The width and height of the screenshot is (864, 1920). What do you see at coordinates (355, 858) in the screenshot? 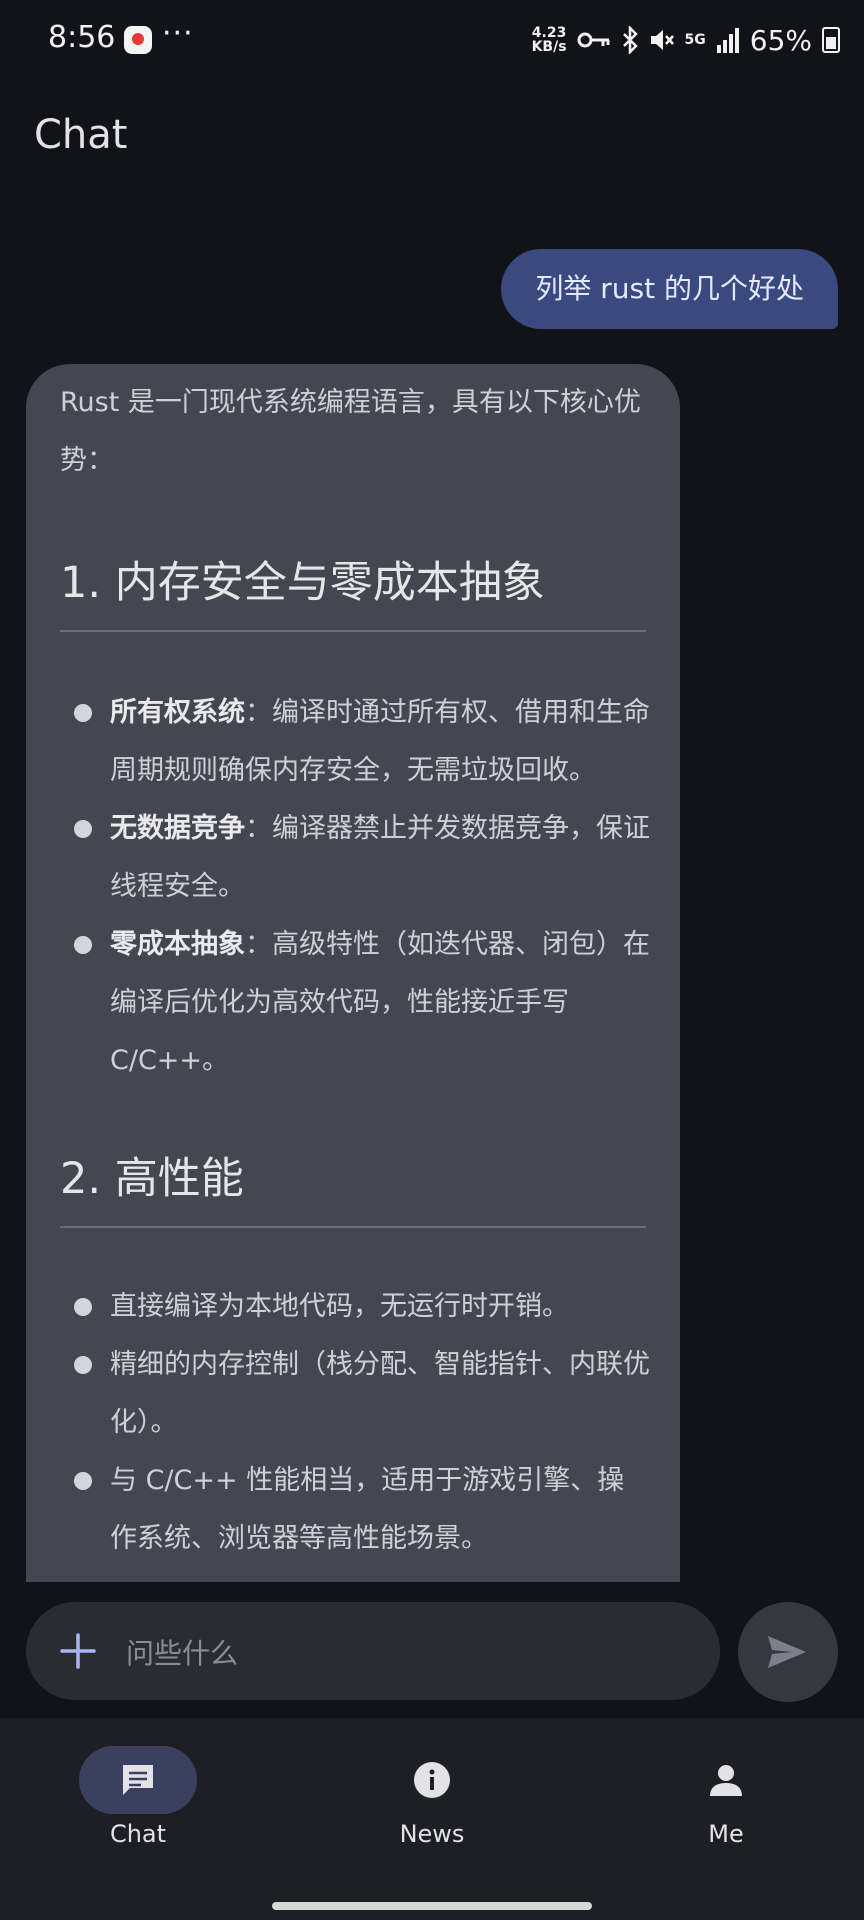
I see `list-item: 无数据竞争：编译器禁止并发数据竞争，保证线程安全。` at bounding box center [355, 858].